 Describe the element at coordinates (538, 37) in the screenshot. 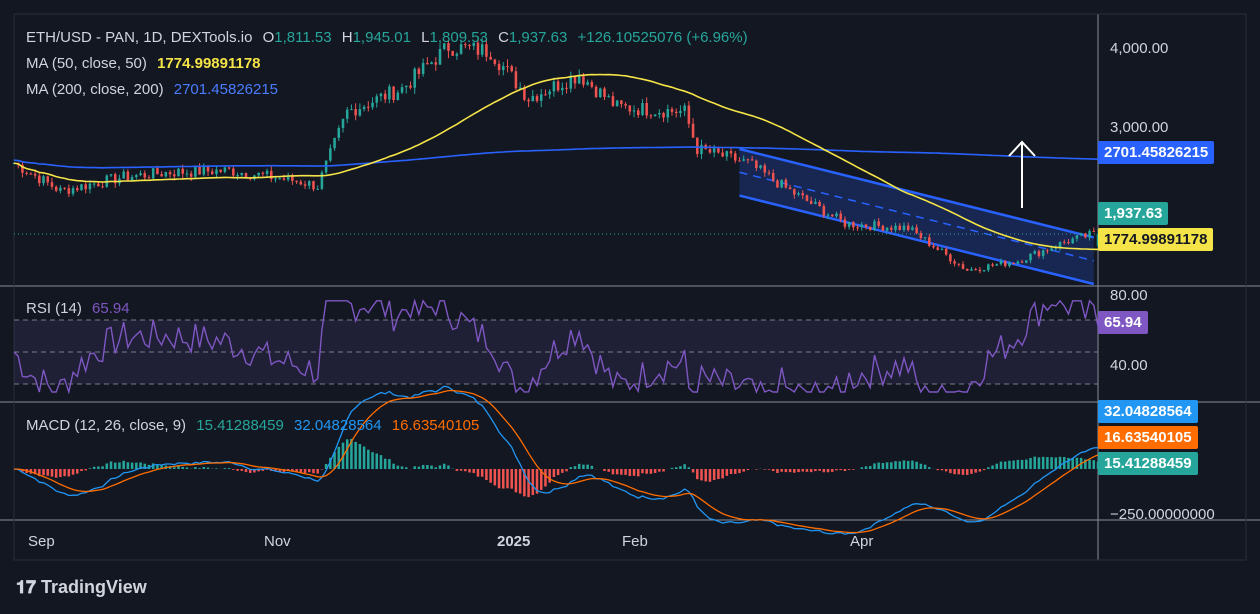

I see `close-value: 1,937.63` at that location.